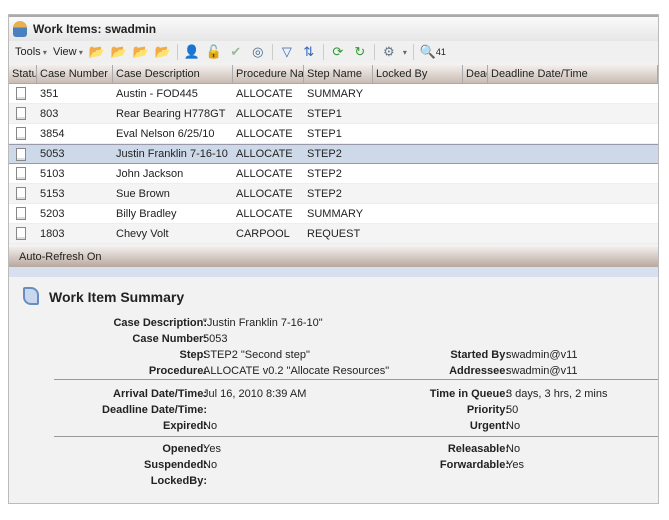 The height and width of the screenshot is (520, 669). I want to click on case-number-cell: 1803, so click(52, 233).